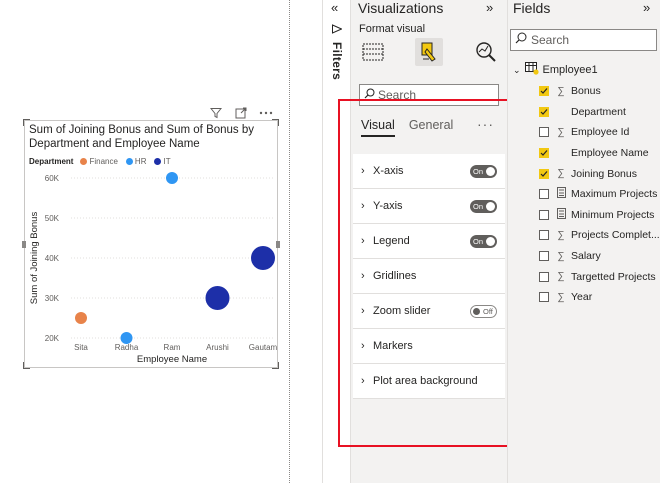 Image resolution: width=660 pixels, height=483 pixels. Describe the element at coordinates (275, 122) in the screenshot. I see `resize-corner-tr` at that location.